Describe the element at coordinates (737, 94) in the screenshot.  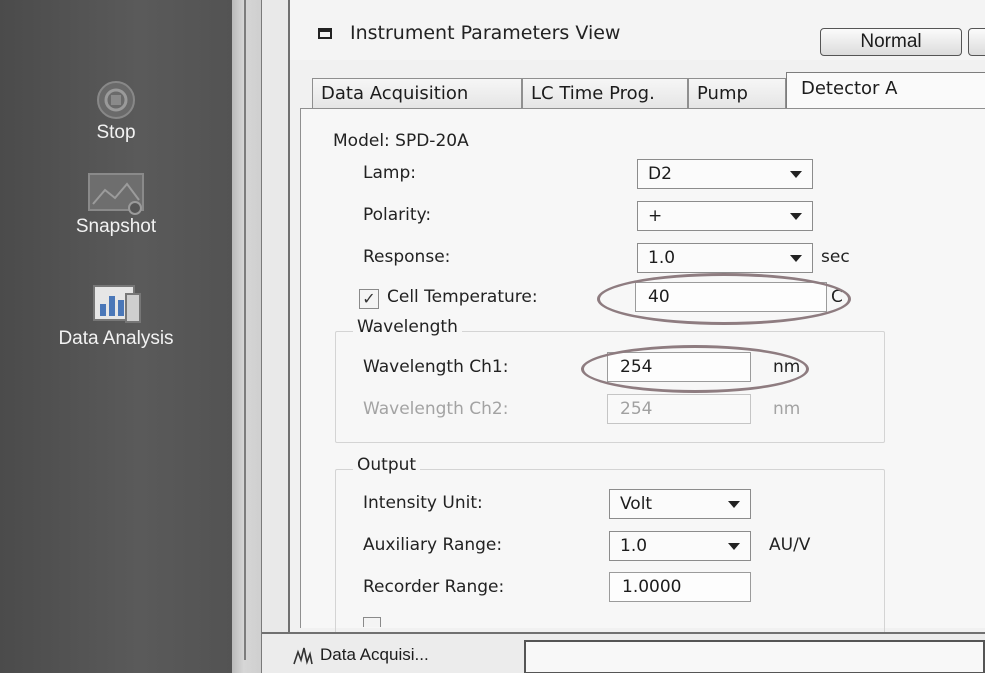
I see `tab-pump: Pump` at that location.